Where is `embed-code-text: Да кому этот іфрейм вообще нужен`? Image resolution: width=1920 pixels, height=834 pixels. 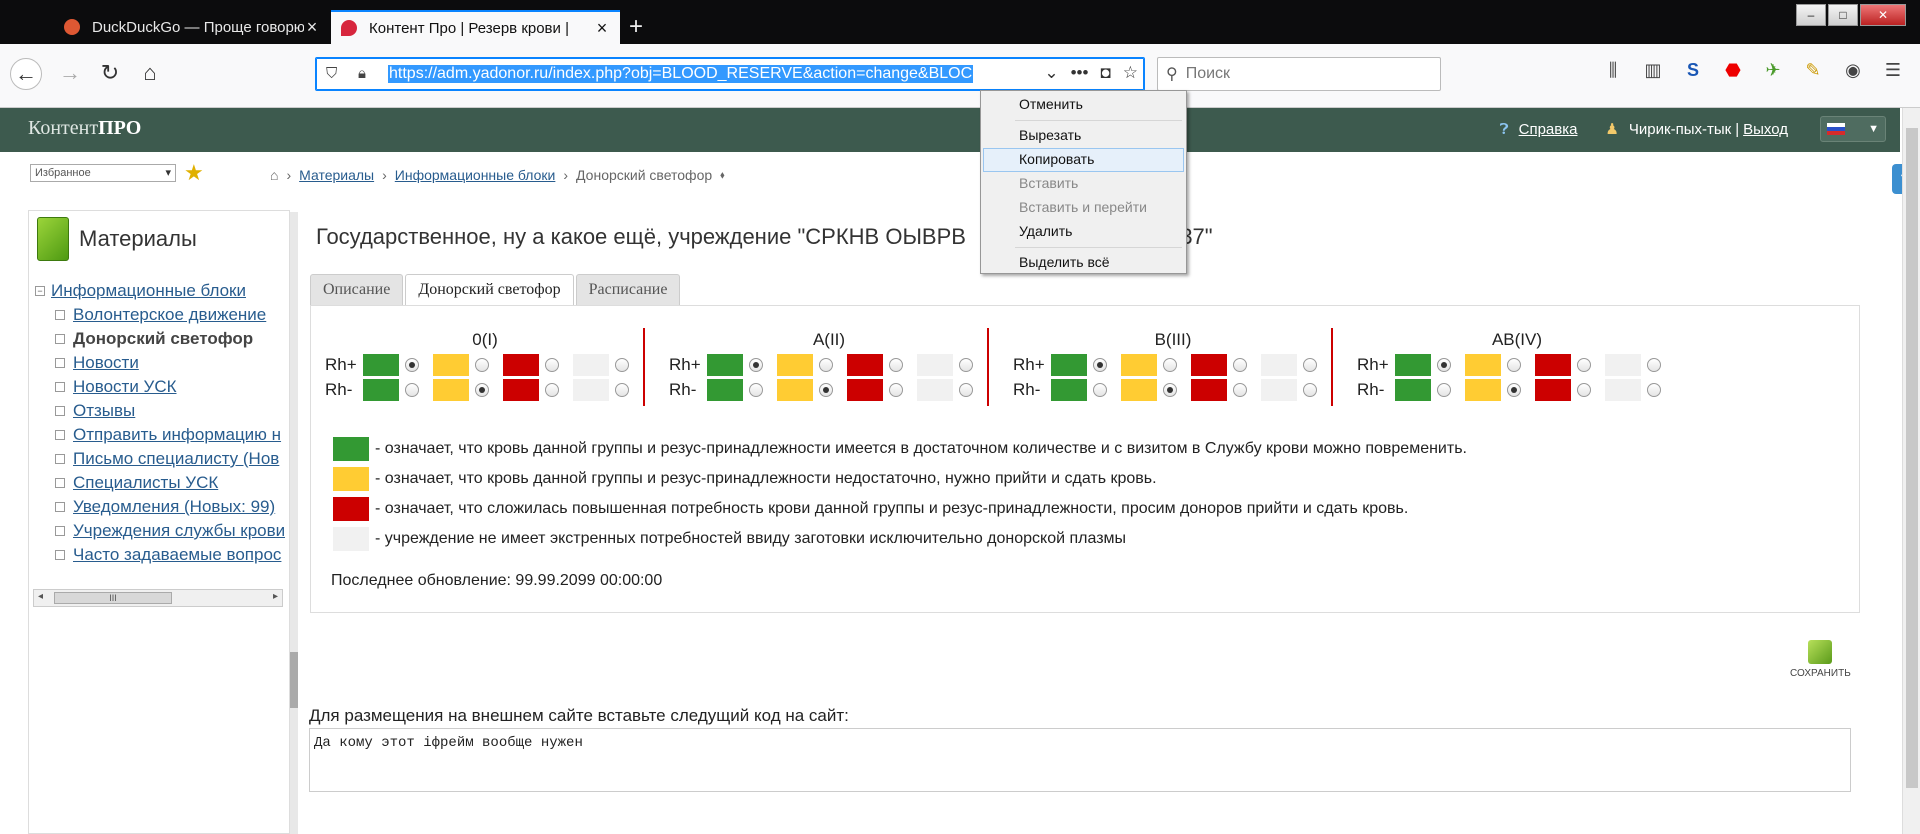 embed-code-text: Да кому этот іфрейм вообще нужен is located at coordinates (448, 743).